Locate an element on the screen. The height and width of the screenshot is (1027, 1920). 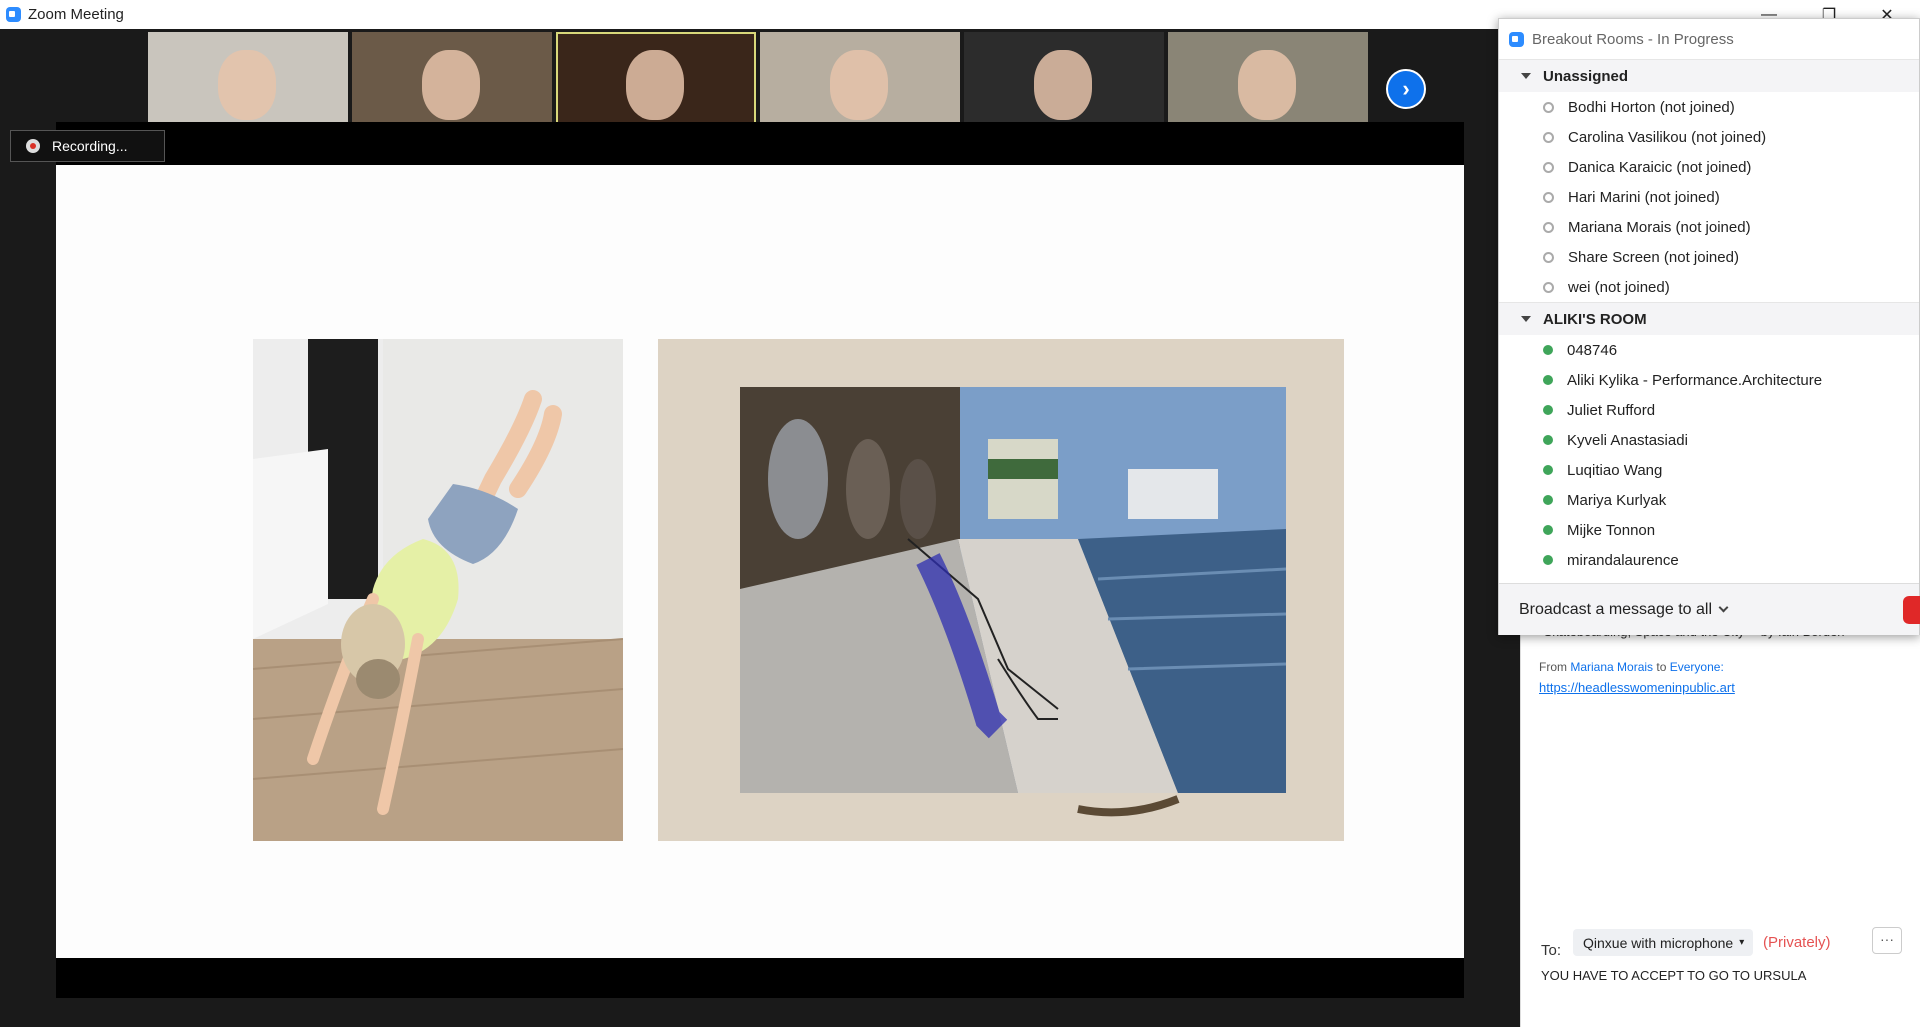
room-header-aliki: ALIKI'S ROOM is located at coordinates (1709, 318).